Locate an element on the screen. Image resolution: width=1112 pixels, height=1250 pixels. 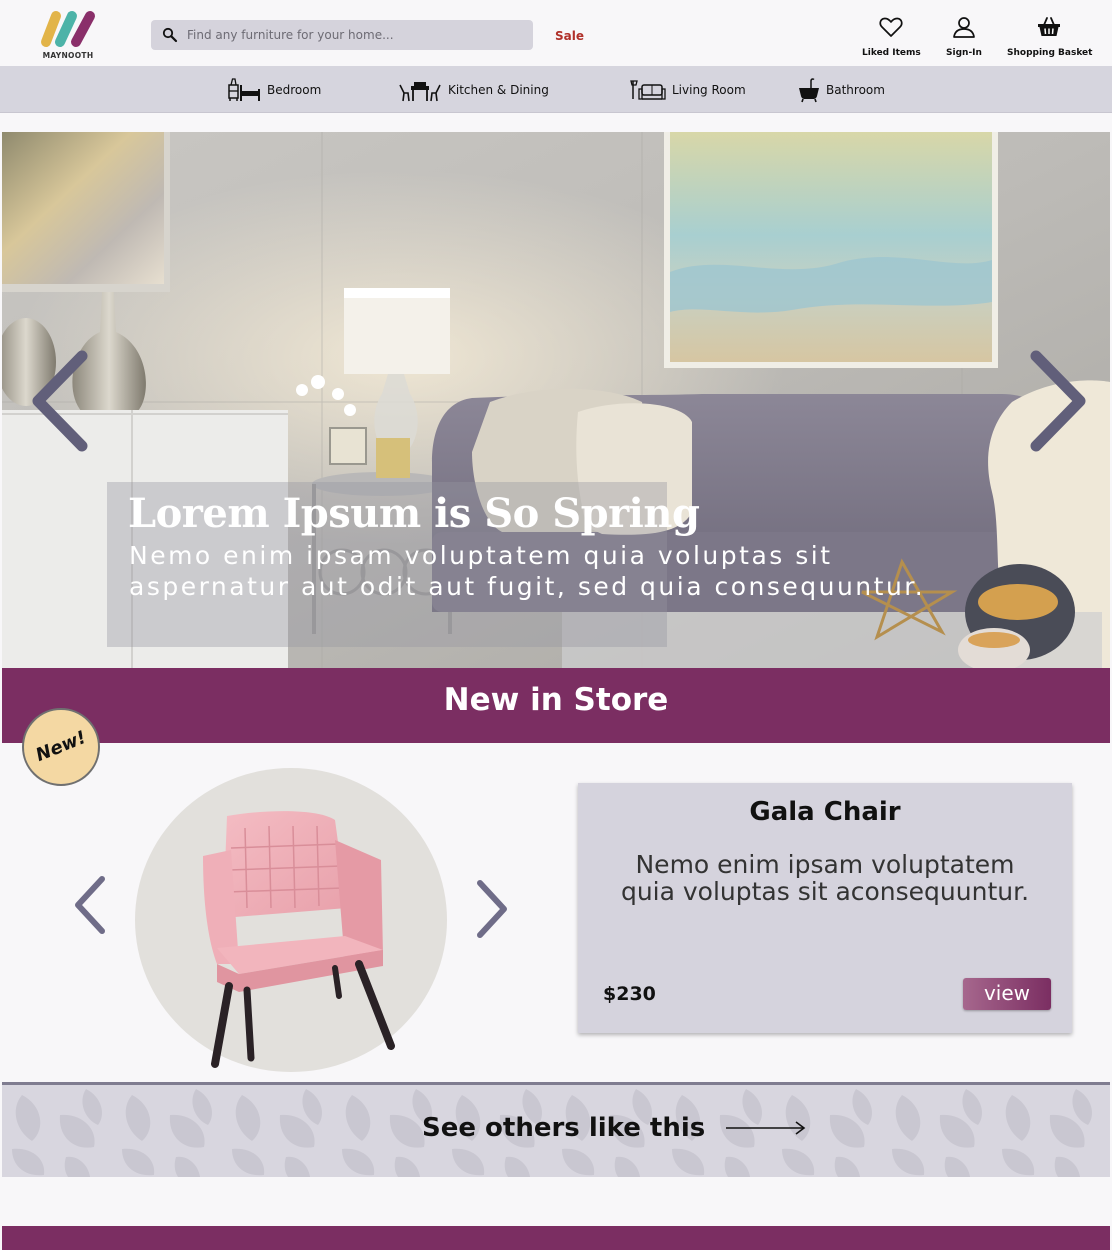
new-in-store-band: New in Store is located at coordinates (556, 705).